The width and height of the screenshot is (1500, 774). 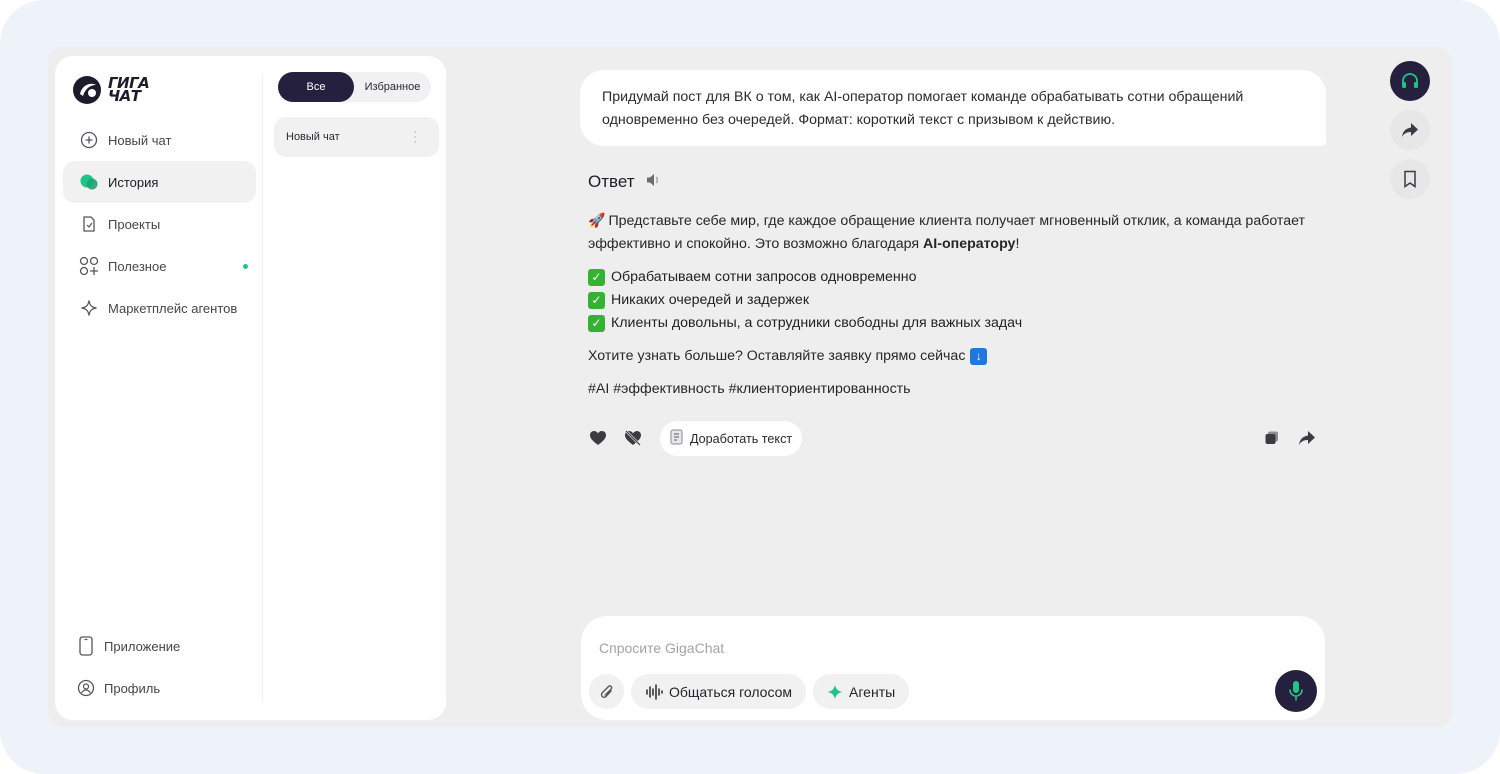 I want to click on answer-actions: Доработать текст, so click(x=953, y=438).